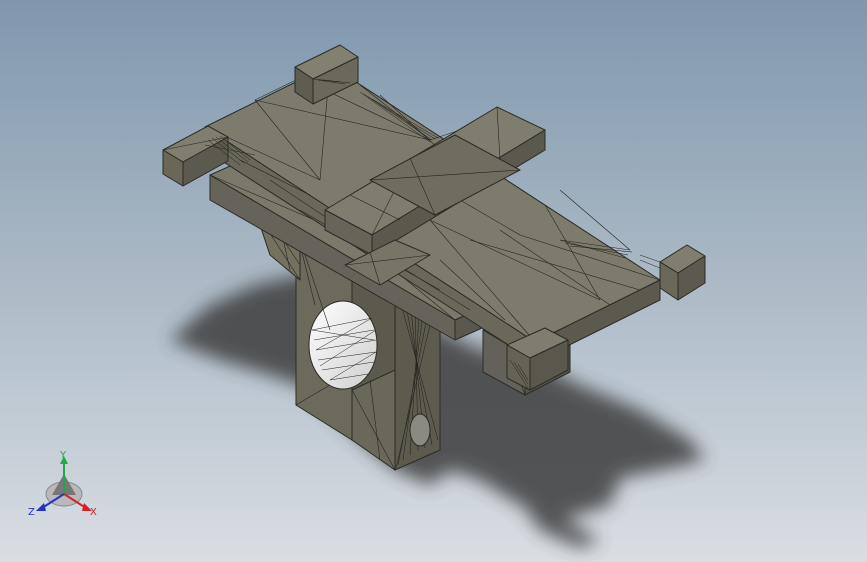 The width and height of the screenshot is (867, 562). I want to click on x-axis-label: X, so click(93, 512).